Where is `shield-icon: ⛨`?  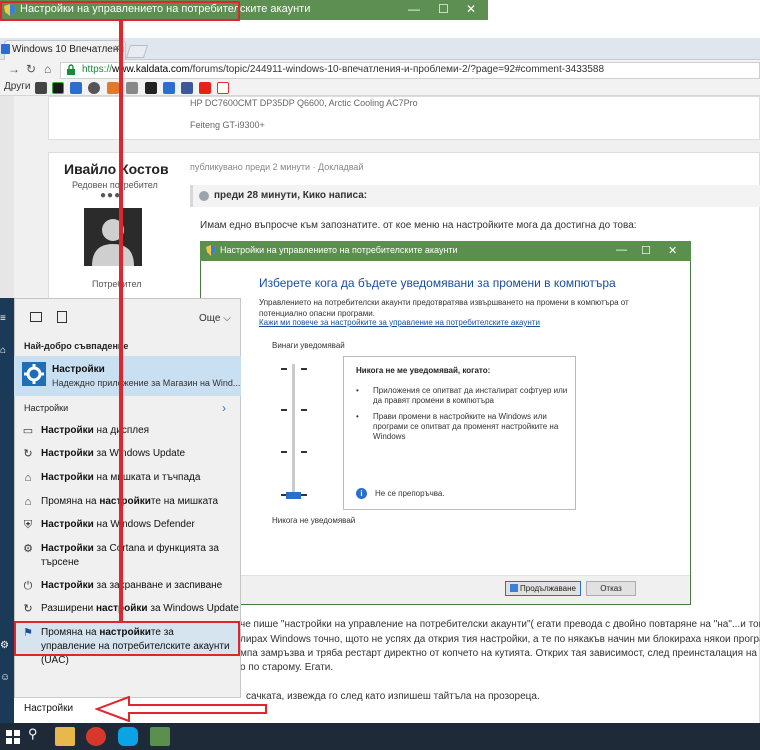
shield-icon: ⛨ is located at coordinates (28, 525).